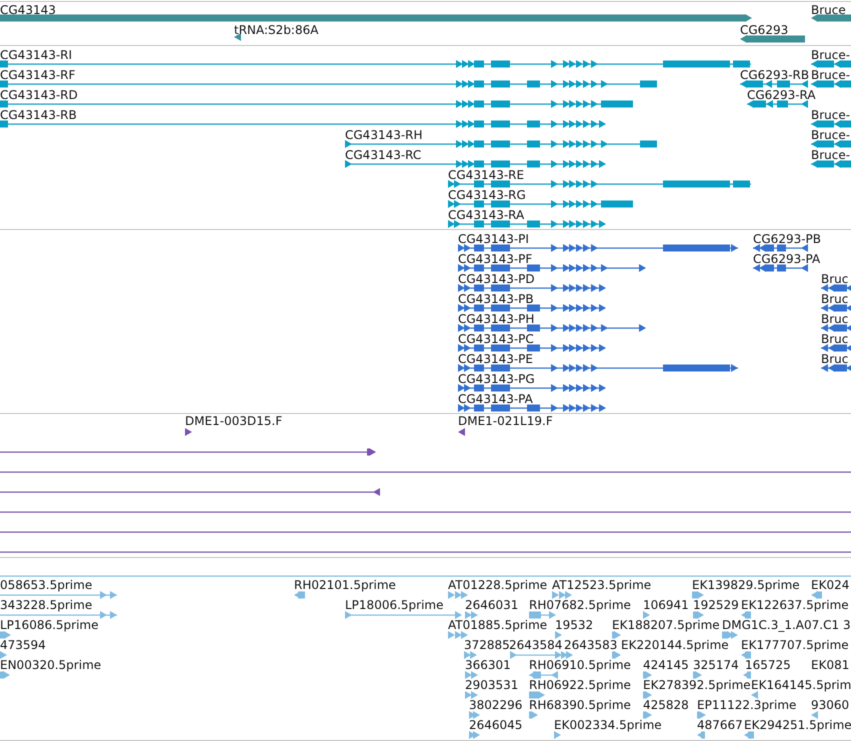  I want to click on feature-label: EK024, so click(830, 585).